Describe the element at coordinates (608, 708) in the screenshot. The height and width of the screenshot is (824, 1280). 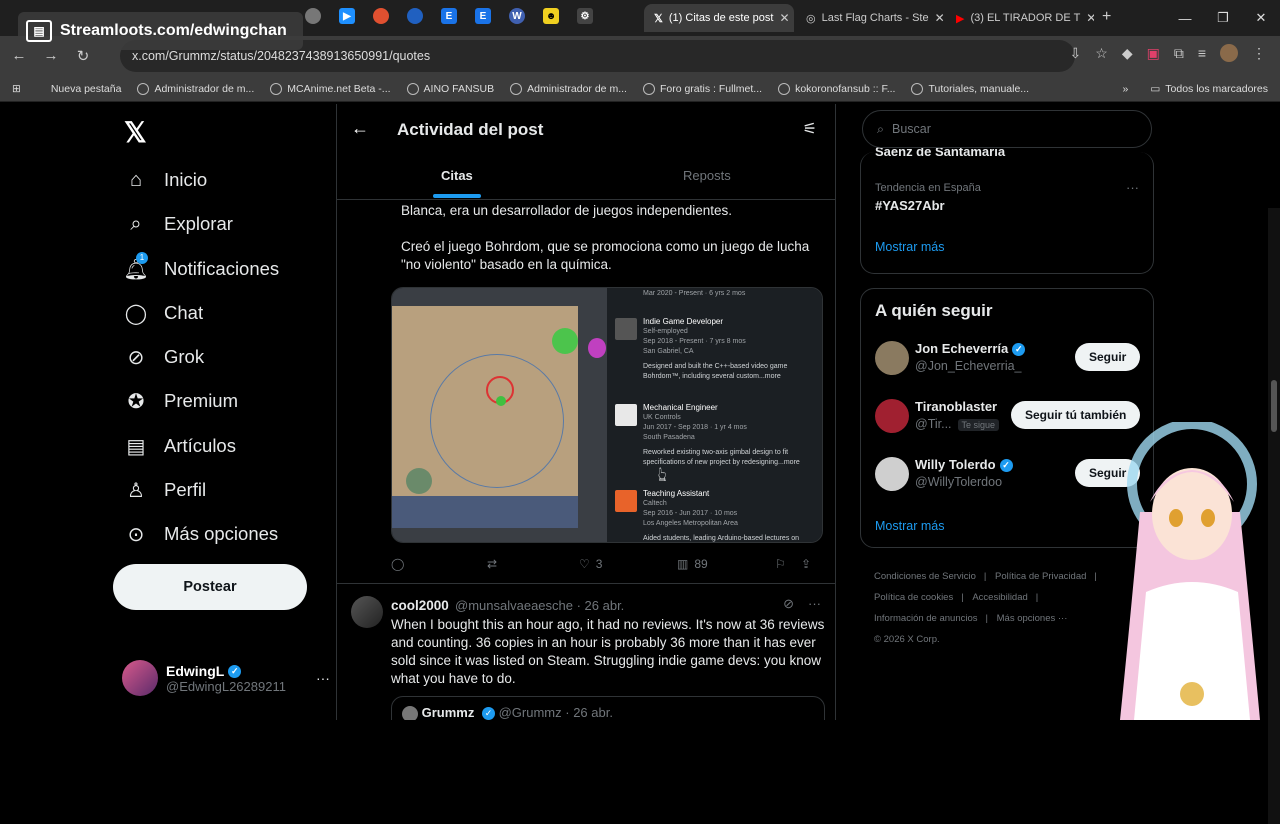
I see `quoted-post: Grummz ✓ @Grummz · 26 abr.` at that location.